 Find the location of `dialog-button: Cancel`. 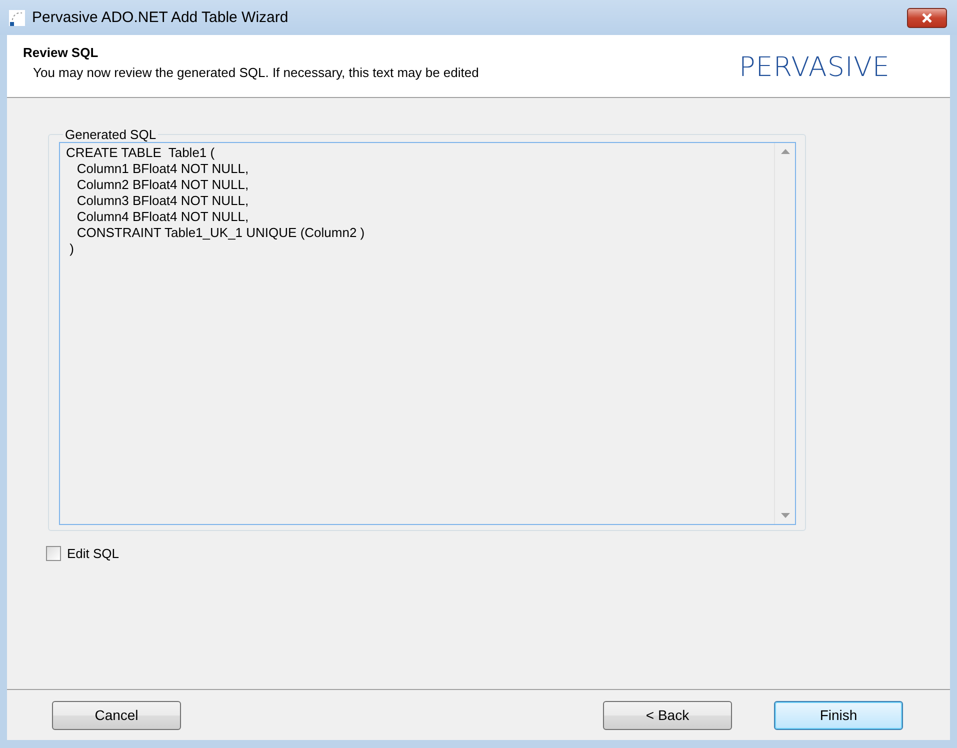

dialog-button: Cancel is located at coordinates (116, 715).